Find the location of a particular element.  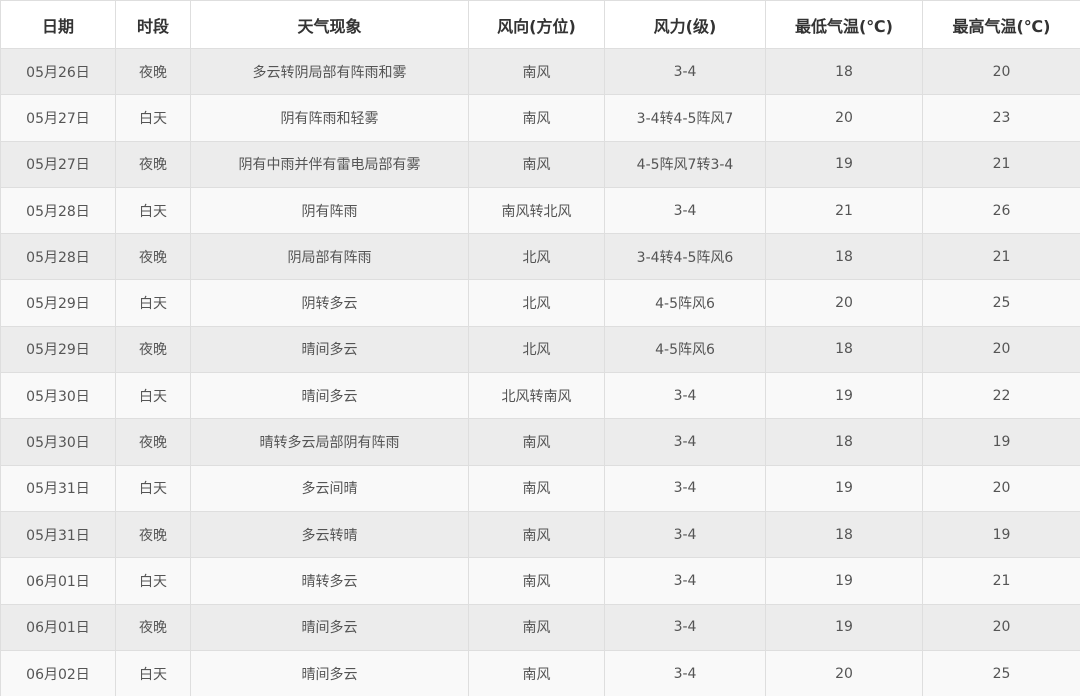

table-row: 05月29日 夜晚 晴间多云 北风 4-5阵风6 18 20 is located at coordinates (540, 349).